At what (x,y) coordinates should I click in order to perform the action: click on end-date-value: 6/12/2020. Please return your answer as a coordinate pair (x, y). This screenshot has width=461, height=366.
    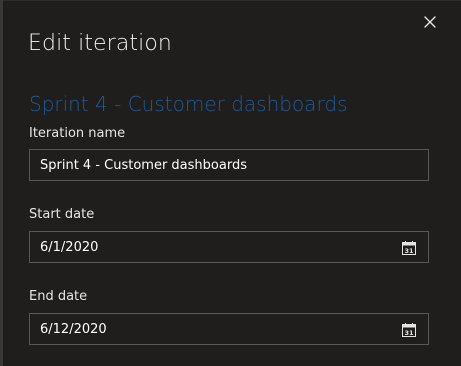
    Looking at the image, I should click on (73, 329).